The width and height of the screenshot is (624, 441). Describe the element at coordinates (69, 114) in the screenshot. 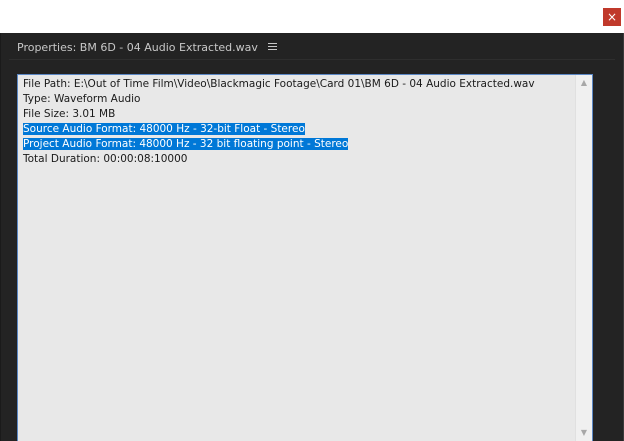

I see `property-text: File Size: 3.01 MB` at that location.